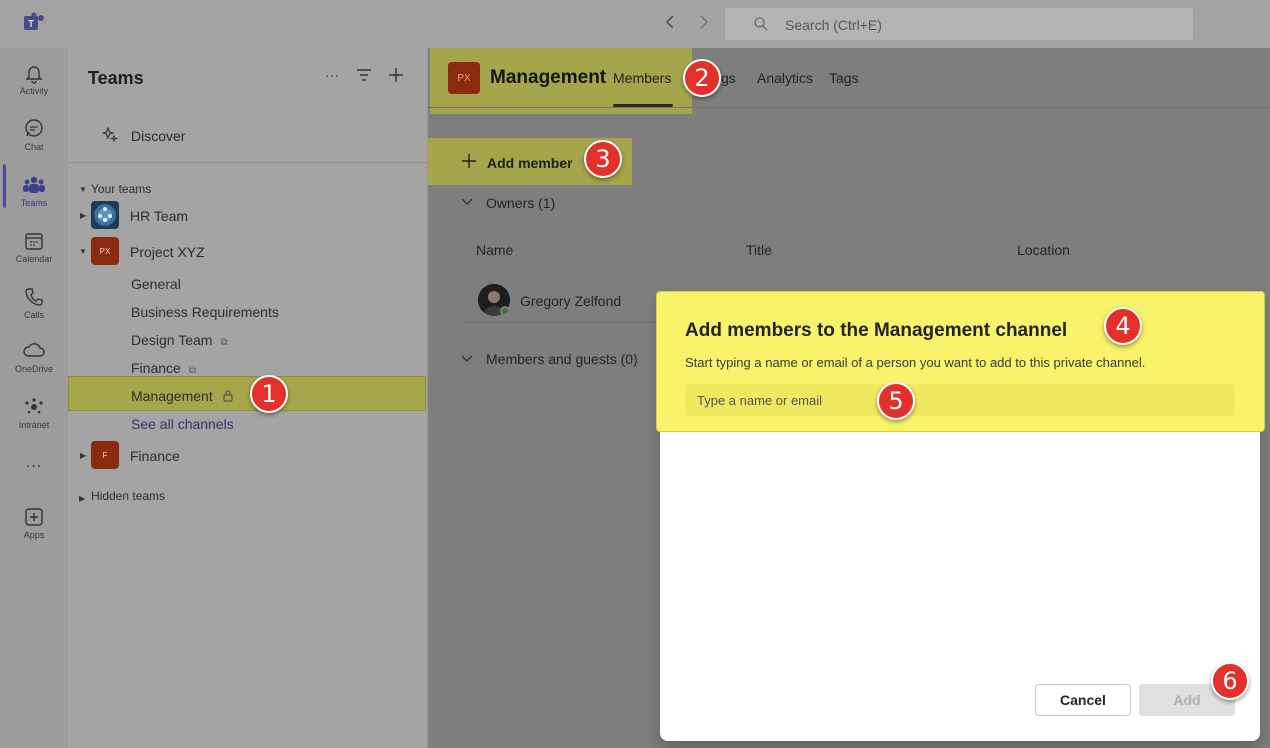  Describe the element at coordinates (505, 311) in the screenshot. I see `presence-available-icon` at that location.